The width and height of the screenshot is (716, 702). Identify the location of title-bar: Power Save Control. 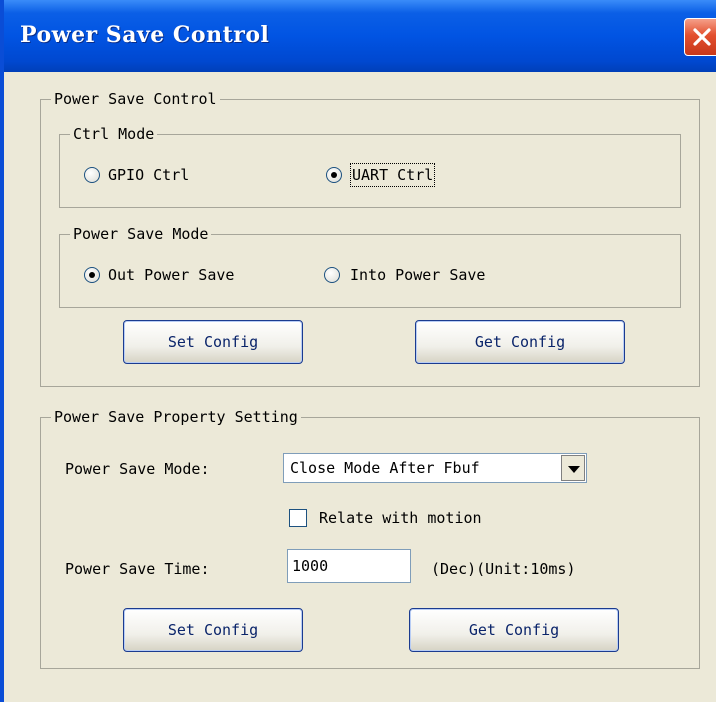
(360, 36).